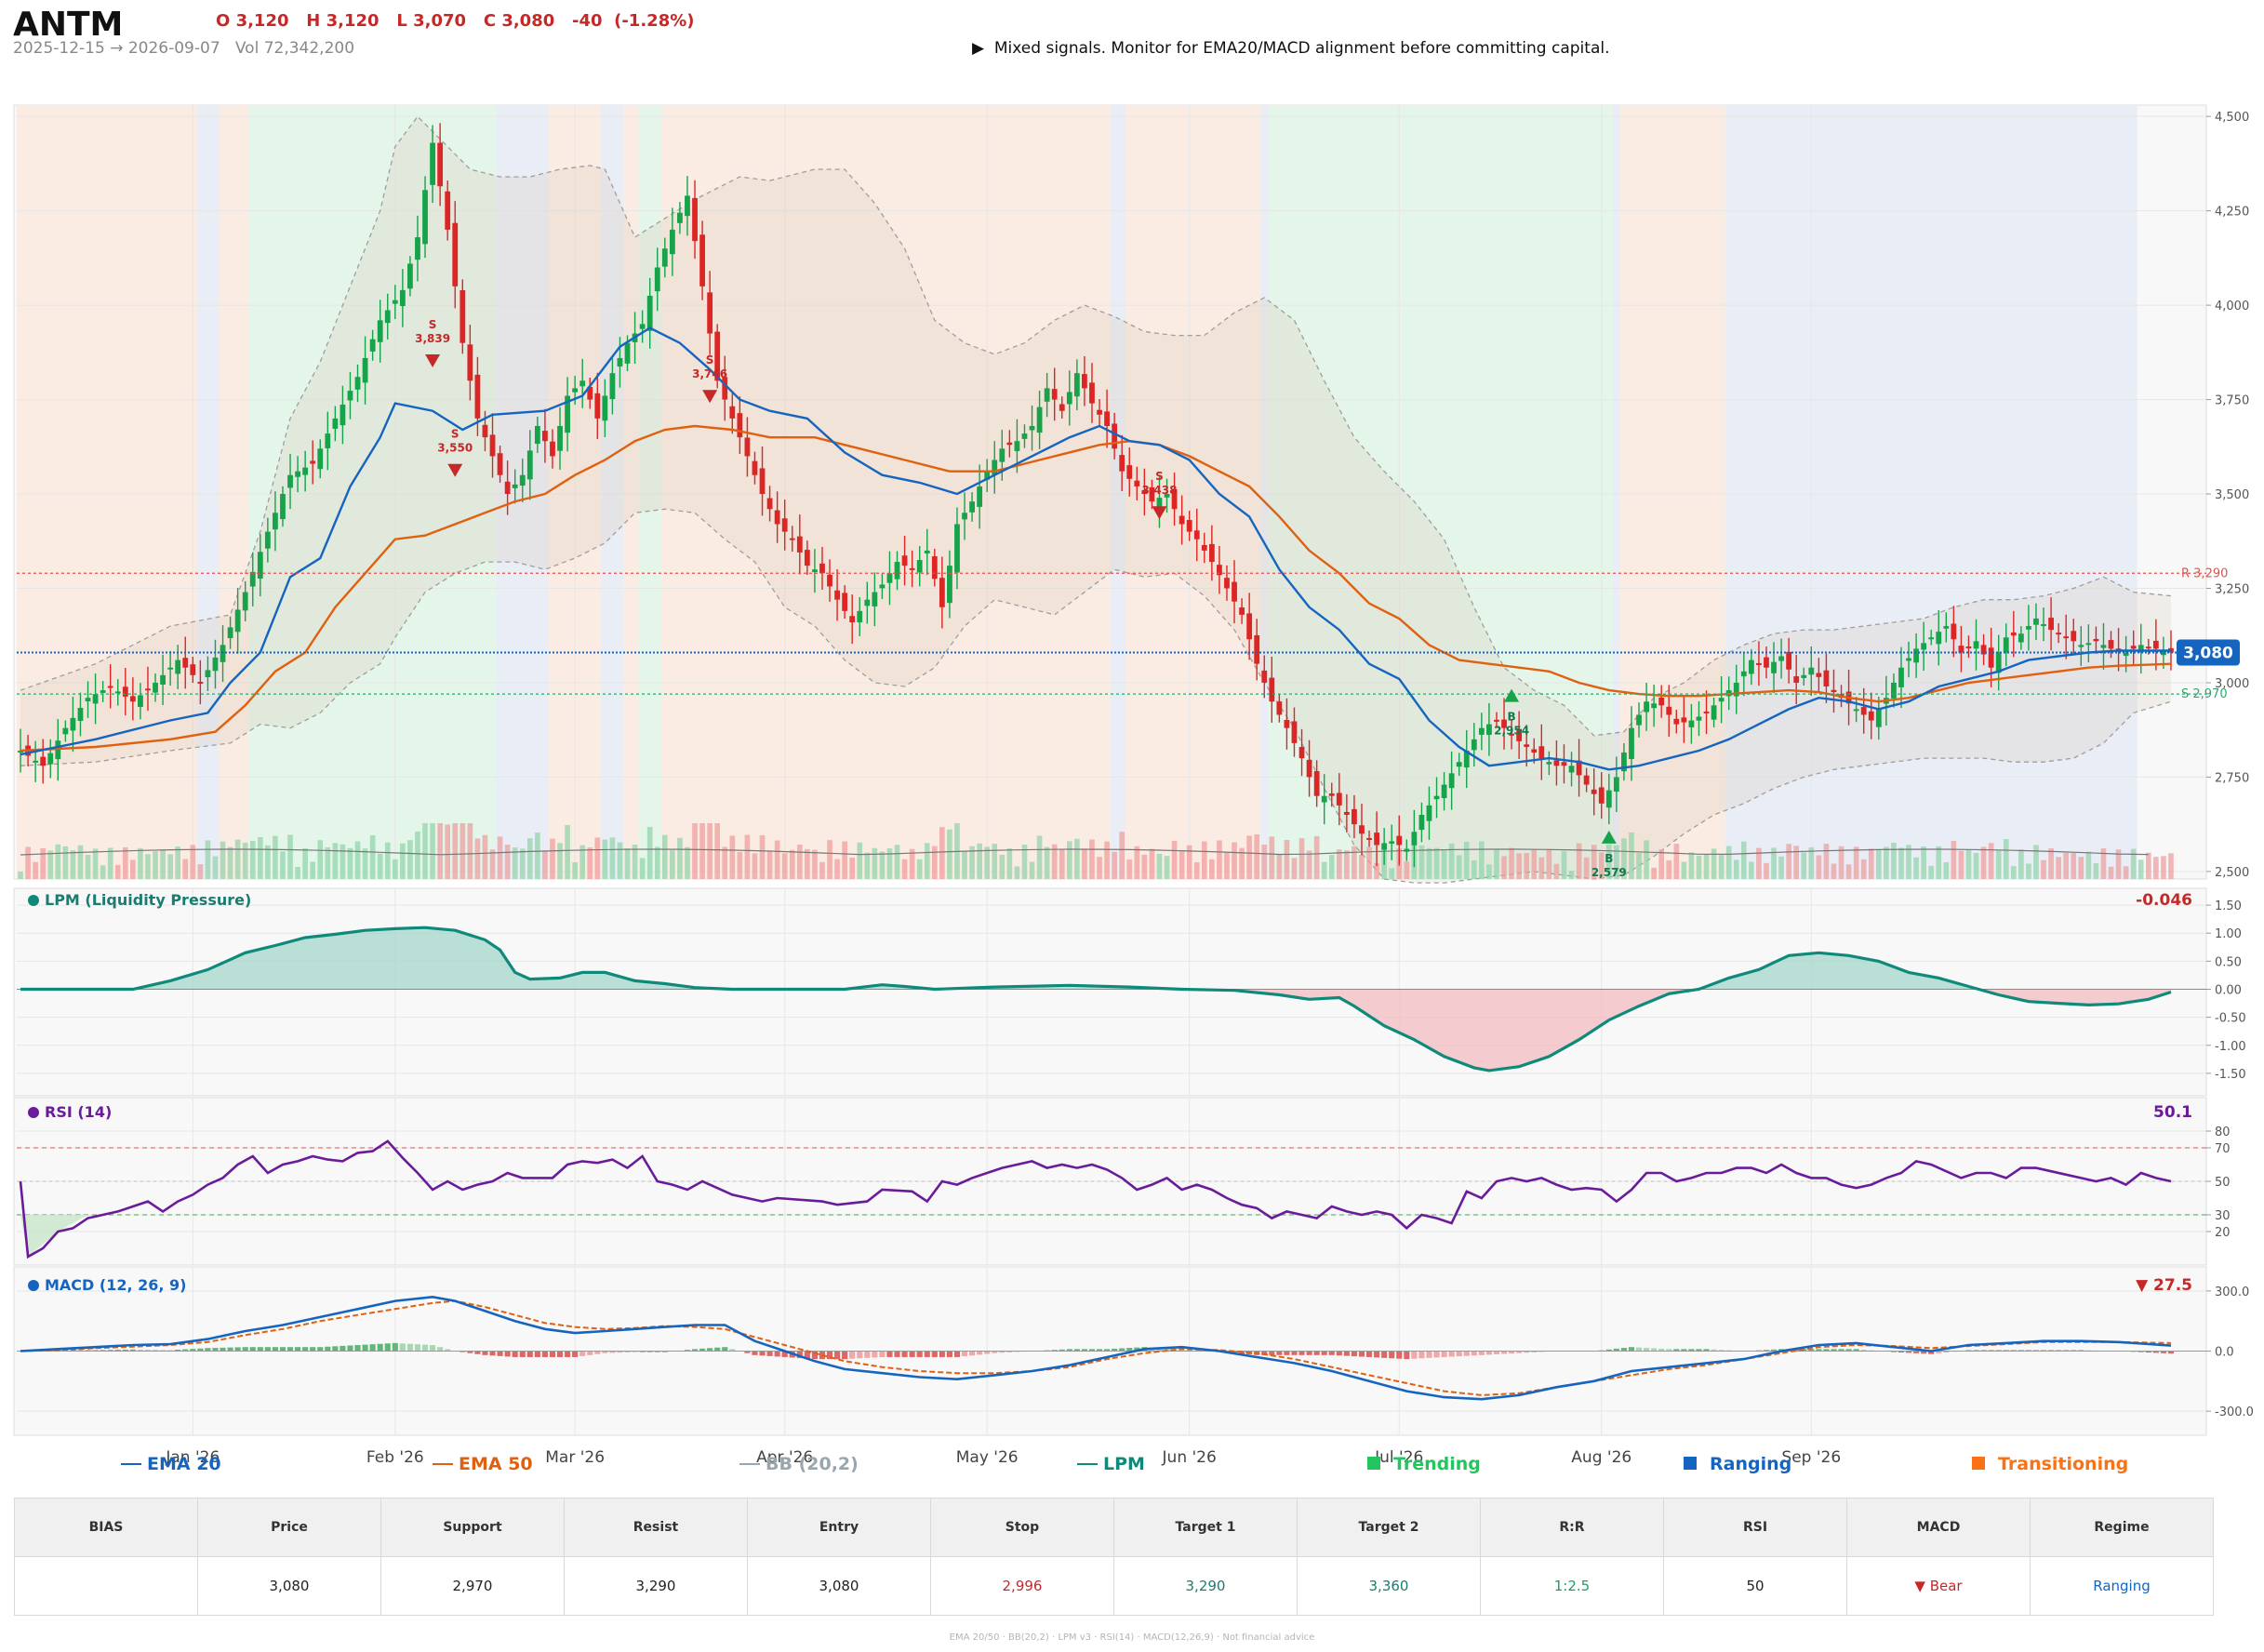  Describe the element at coordinates (1609, 858) in the screenshot. I see `buy-signal-letter-5: B` at that location.